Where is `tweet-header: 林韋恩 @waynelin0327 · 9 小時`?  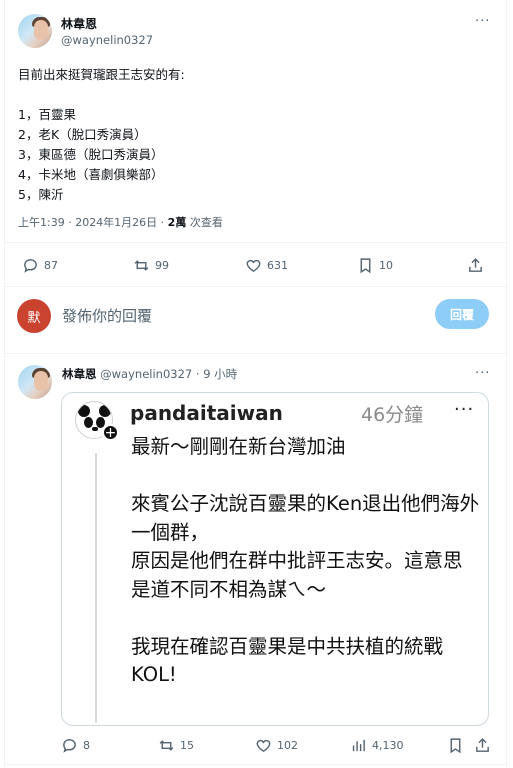
tweet-header: 林韋恩 @waynelin0327 · 9 小時 is located at coordinates (149, 374).